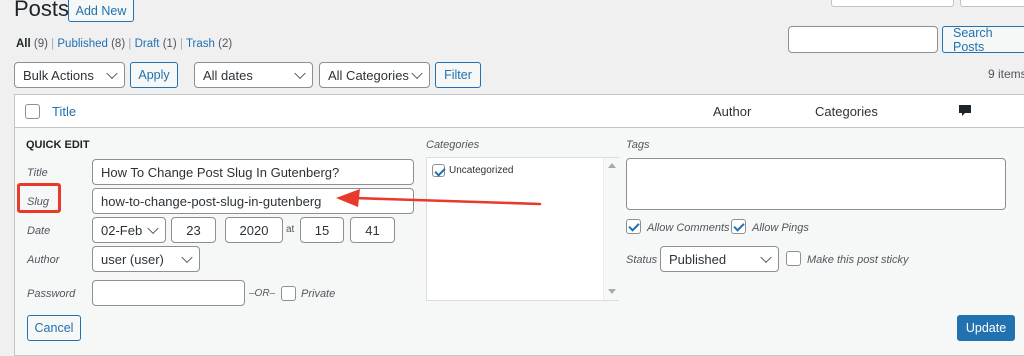  What do you see at coordinates (91, 44) in the screenshot?
I see `filter-published: Published (8)` at bounding box center [91, 44].